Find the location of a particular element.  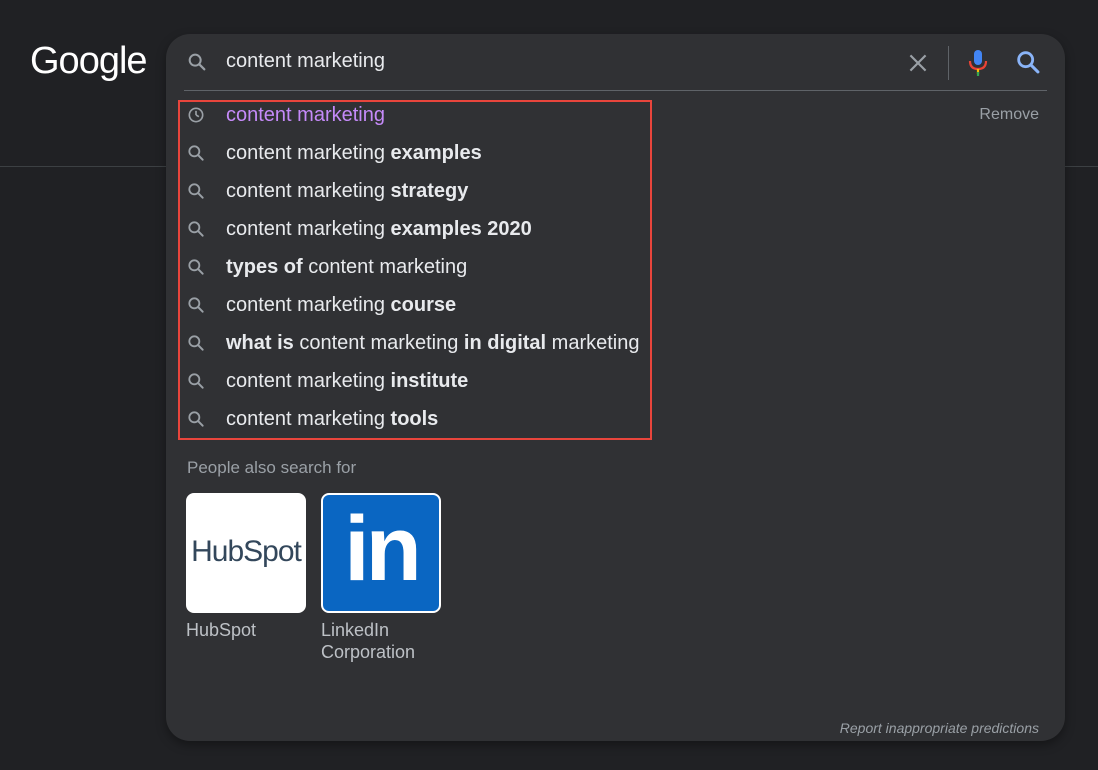

suggestion-text: content marketing is located at coordinates (305, 115).